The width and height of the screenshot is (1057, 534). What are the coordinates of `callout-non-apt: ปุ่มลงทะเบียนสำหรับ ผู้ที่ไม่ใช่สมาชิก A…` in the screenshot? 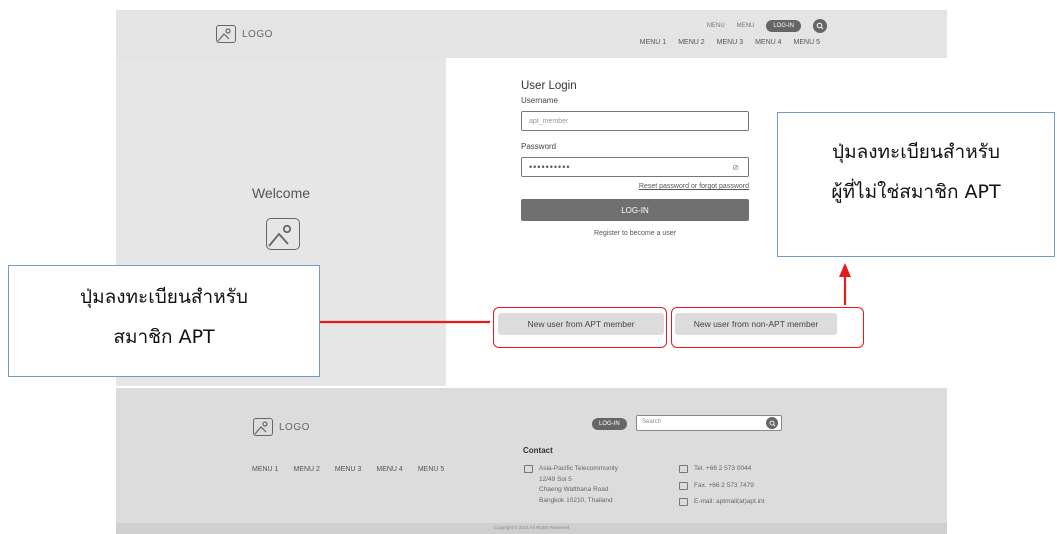 It's located at (916, 184).